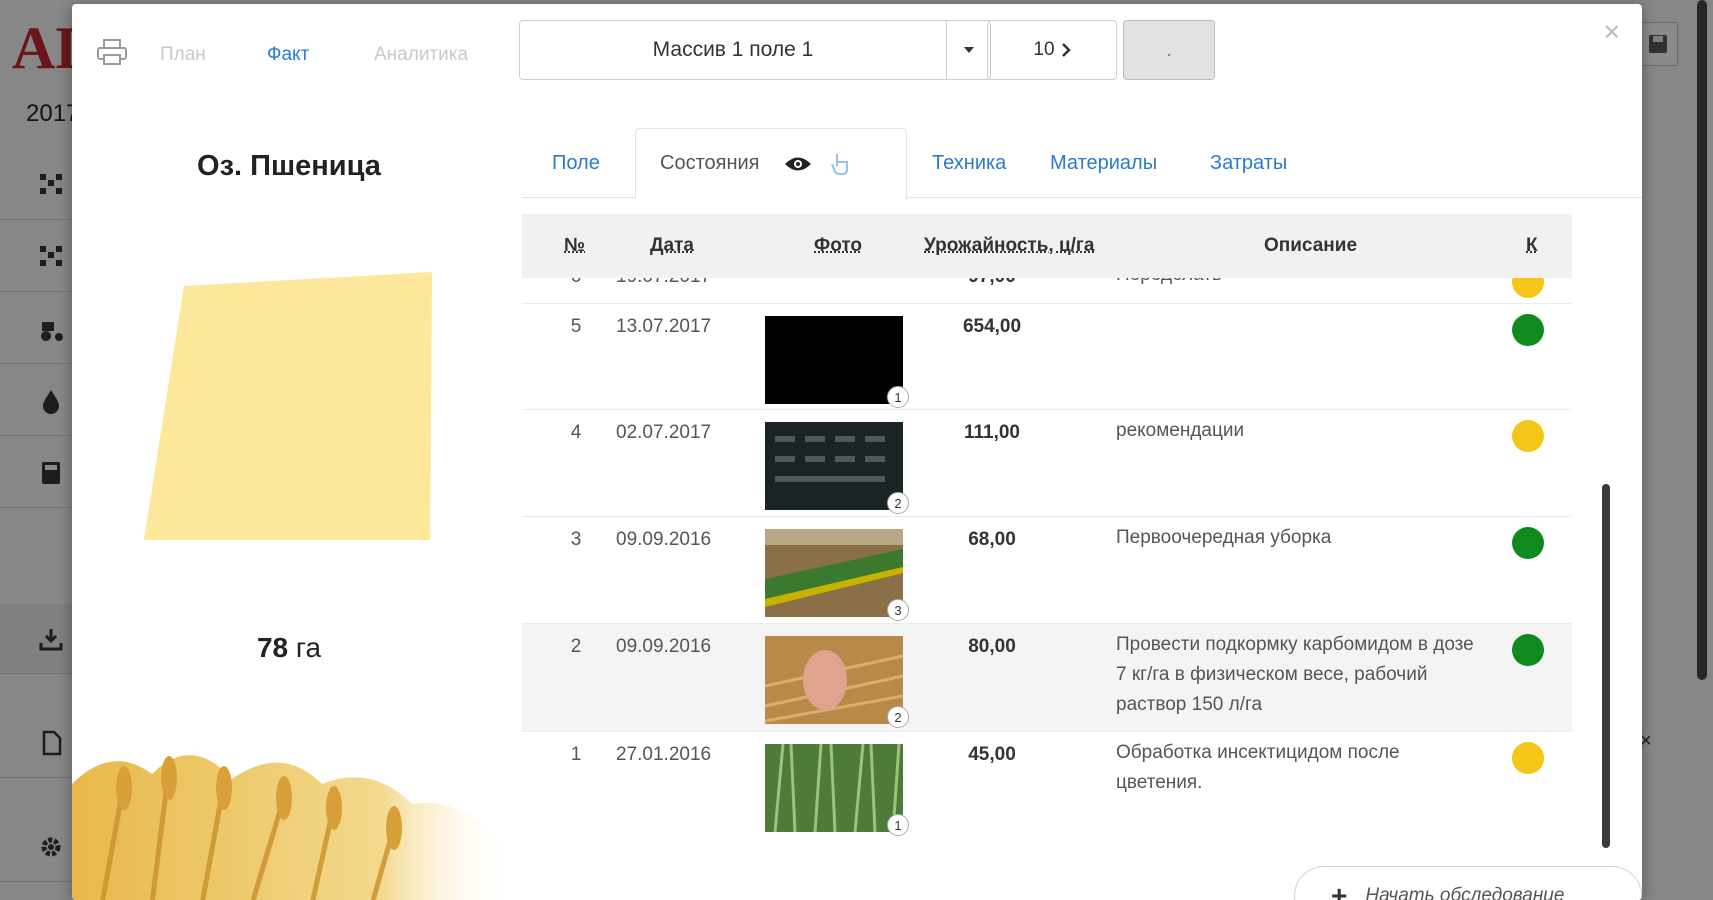 The width and height of the screenshot is (1713, 900). Describe the element at coordinates (1047, 463) in the screenshot. I see `table-row: 4 02.07.2017 2 111,00 рекомендации` at that location.